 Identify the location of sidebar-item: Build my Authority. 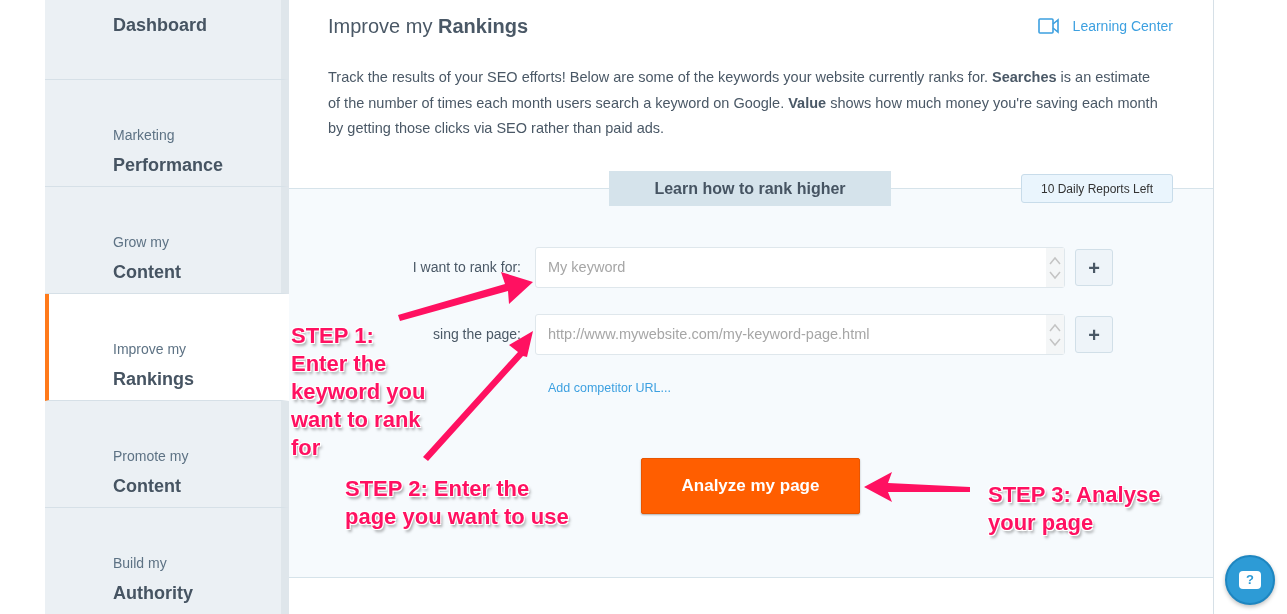
(167, 561).